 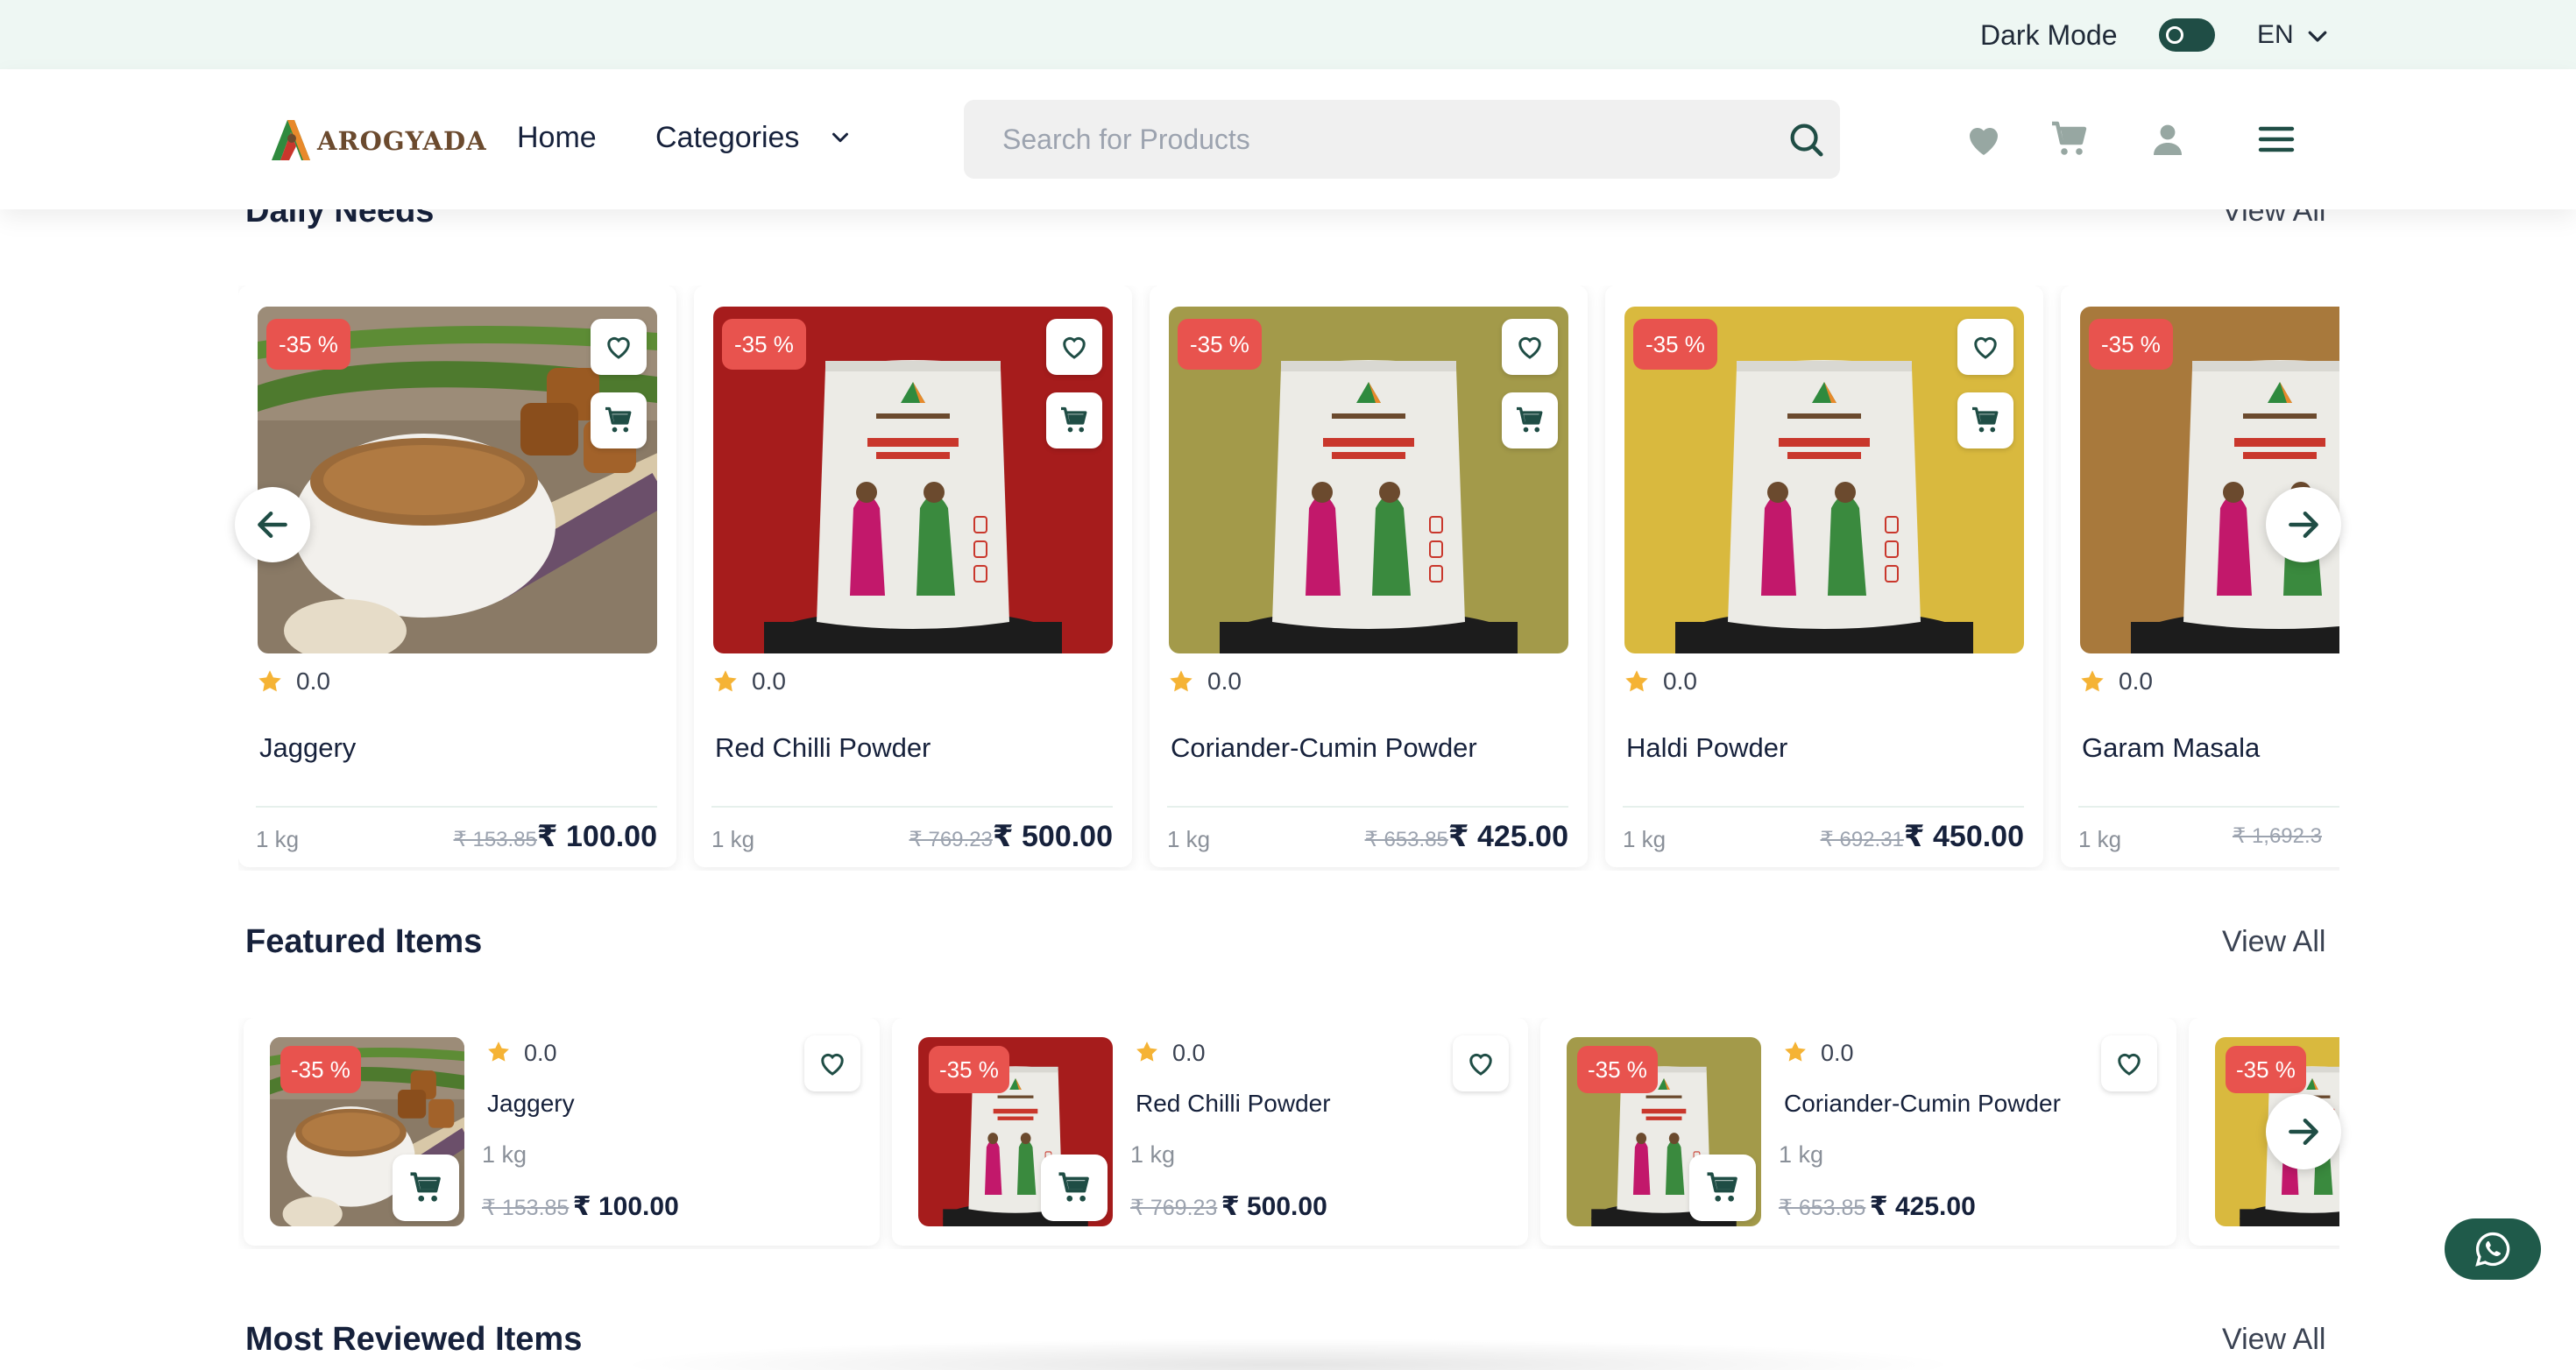 What do you see at coordinates (291, 140) in the screenshot?
I see `logo-mark-icon` at bounding box center [291, 140].